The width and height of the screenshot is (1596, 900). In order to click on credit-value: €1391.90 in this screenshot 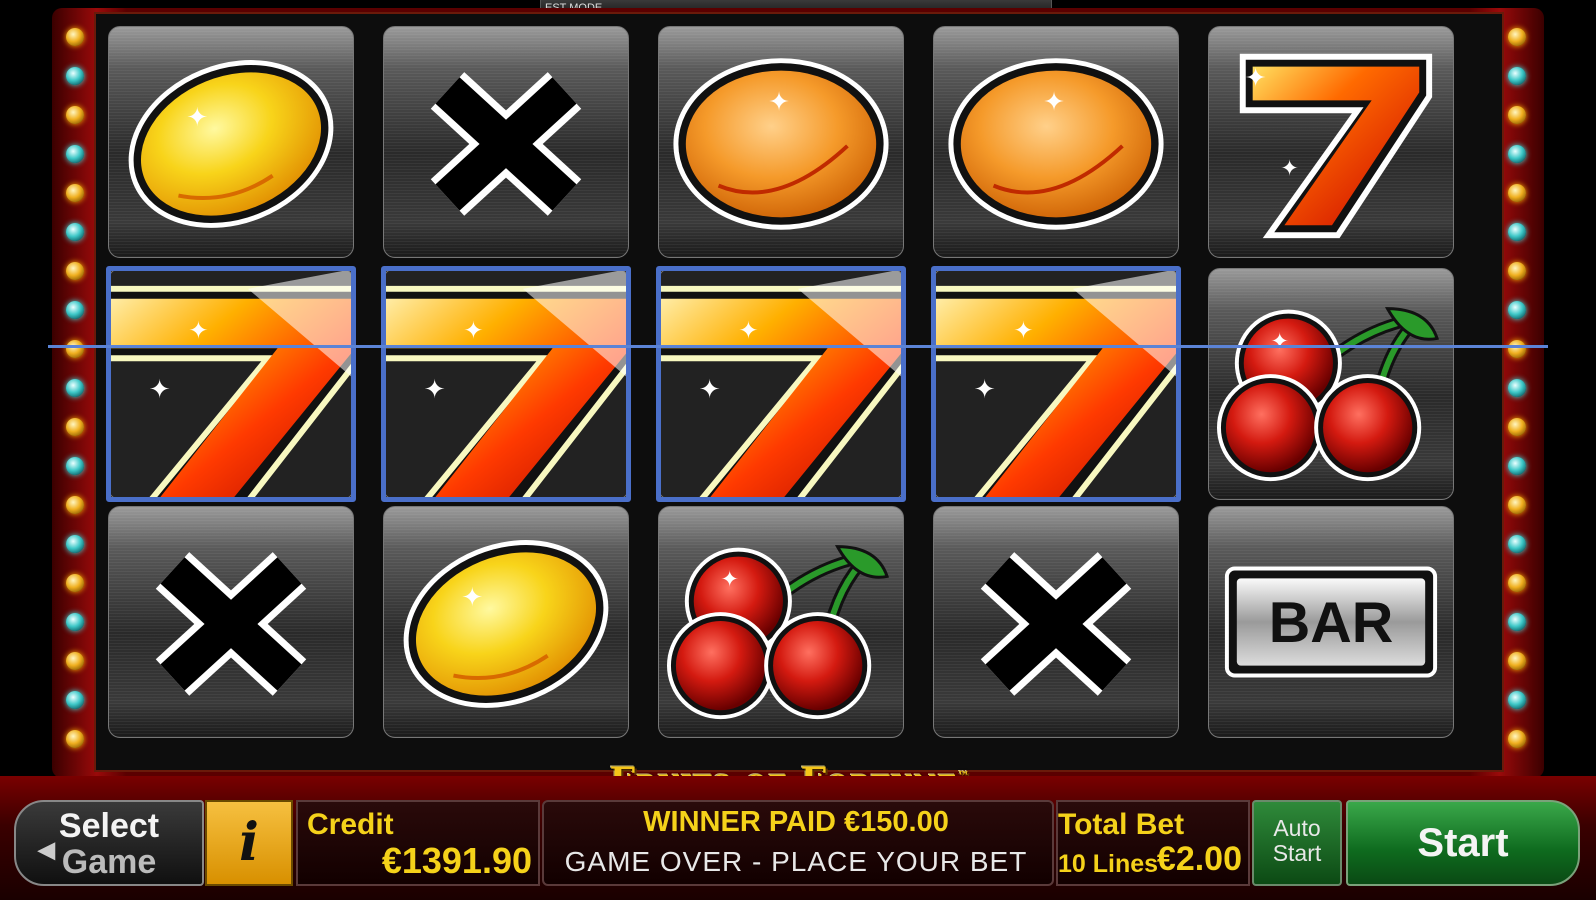, I will do `click(456, 860)`.